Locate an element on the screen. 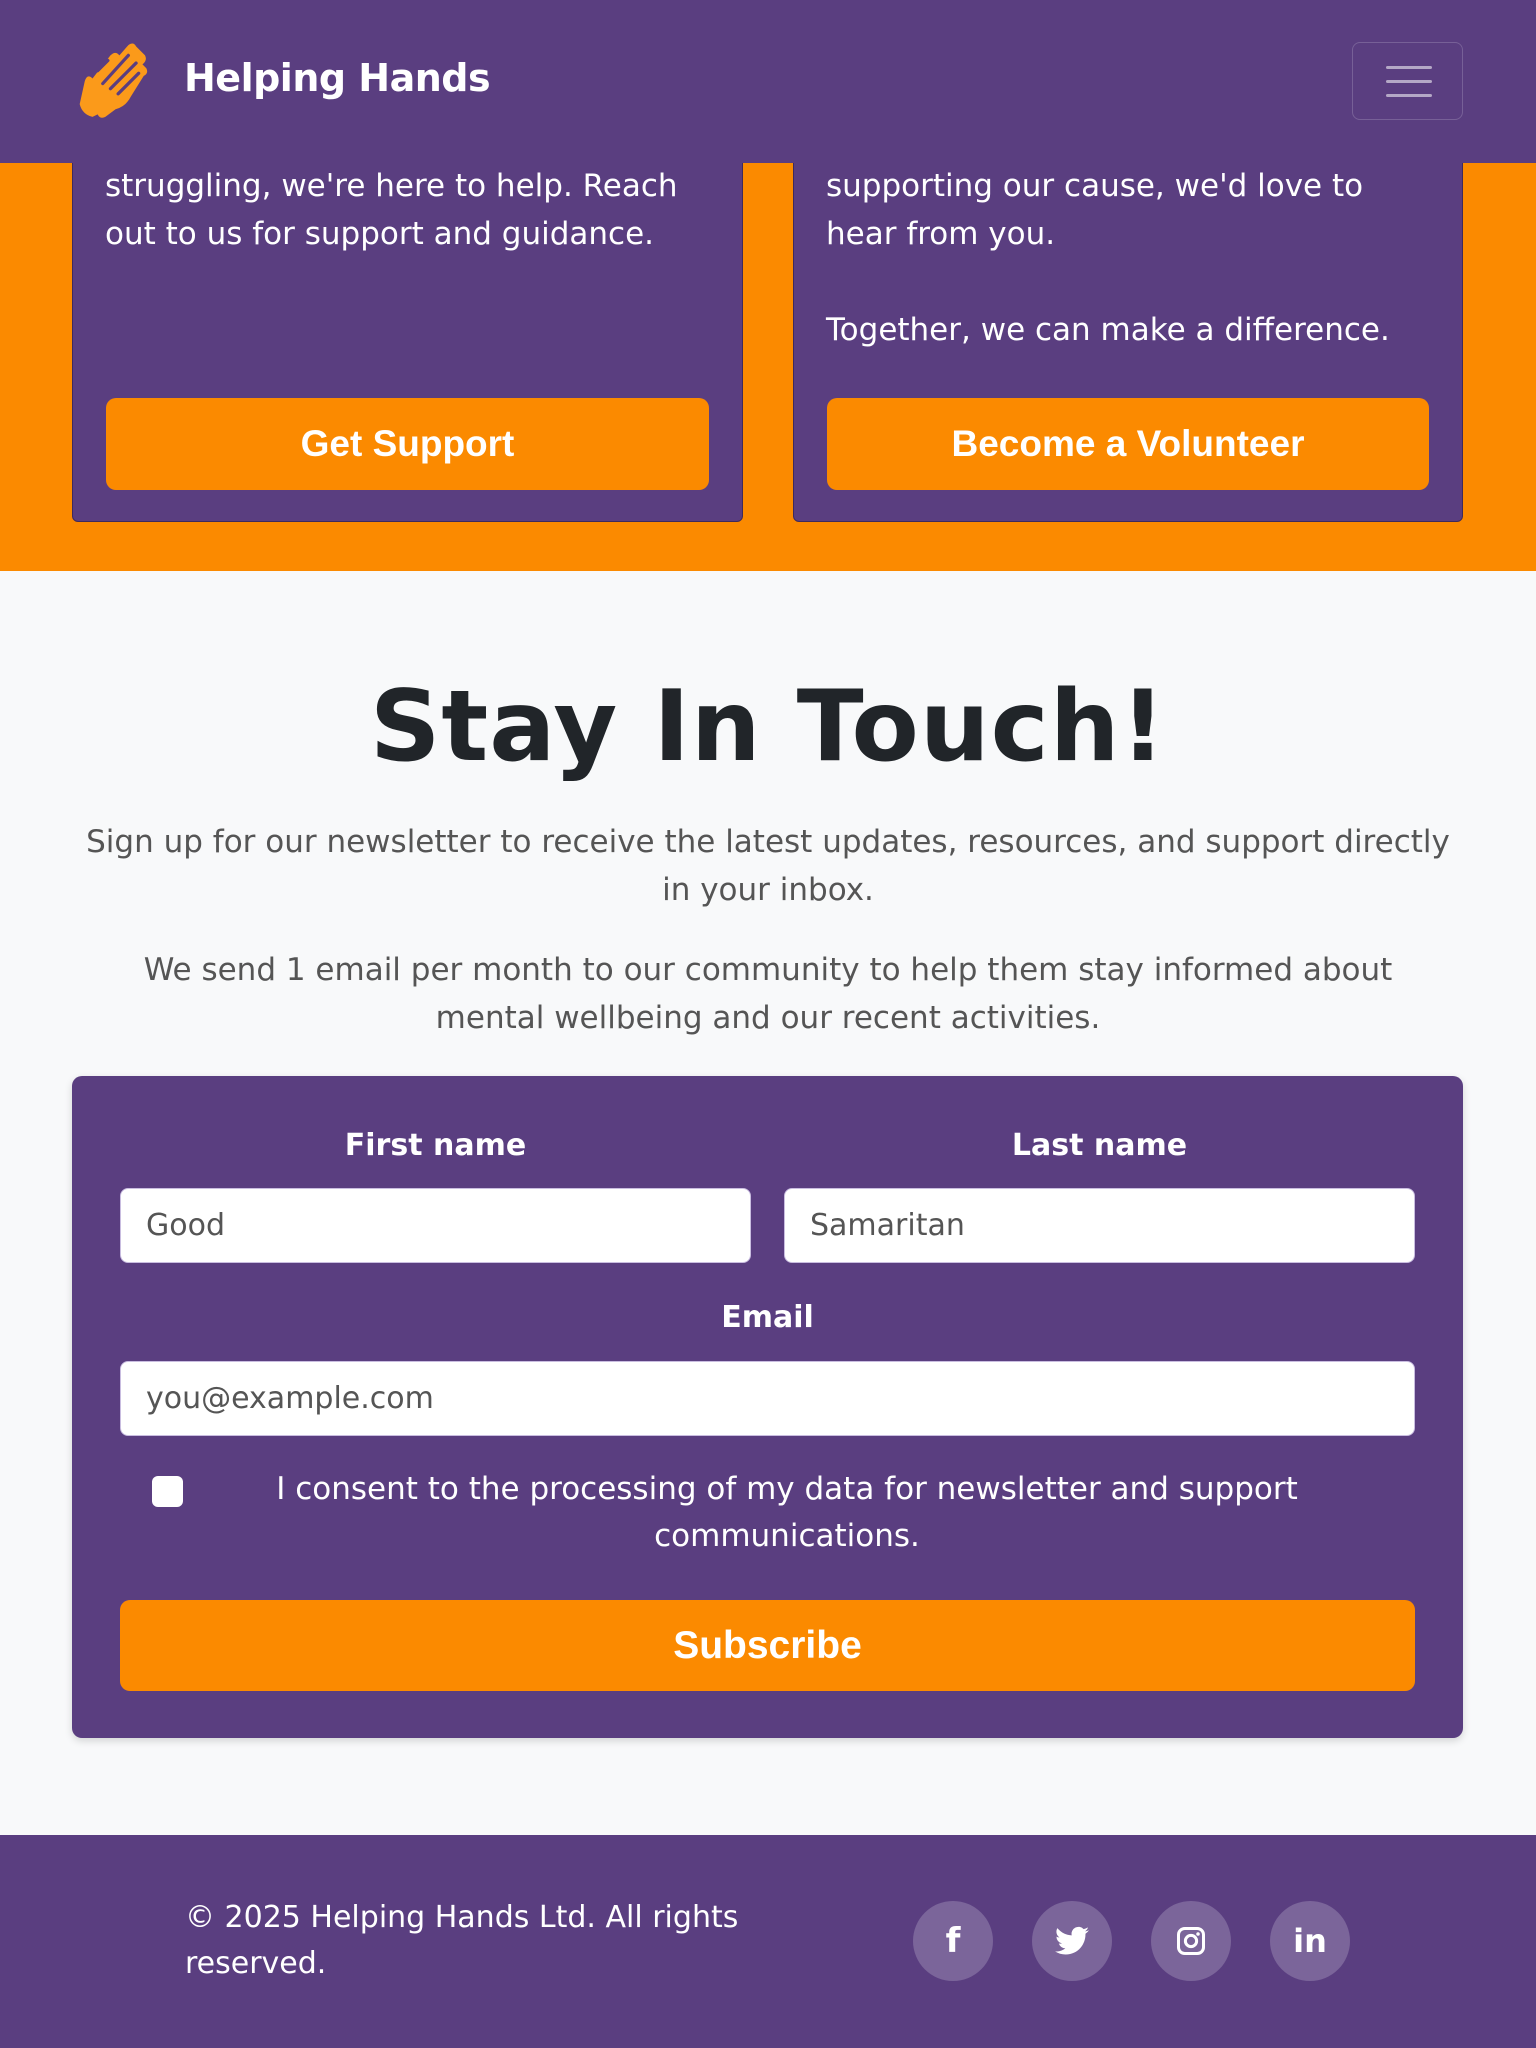 This screenshot has height=2048, width=1536. facebook-icon: f is located at coordinates (953, 1941).